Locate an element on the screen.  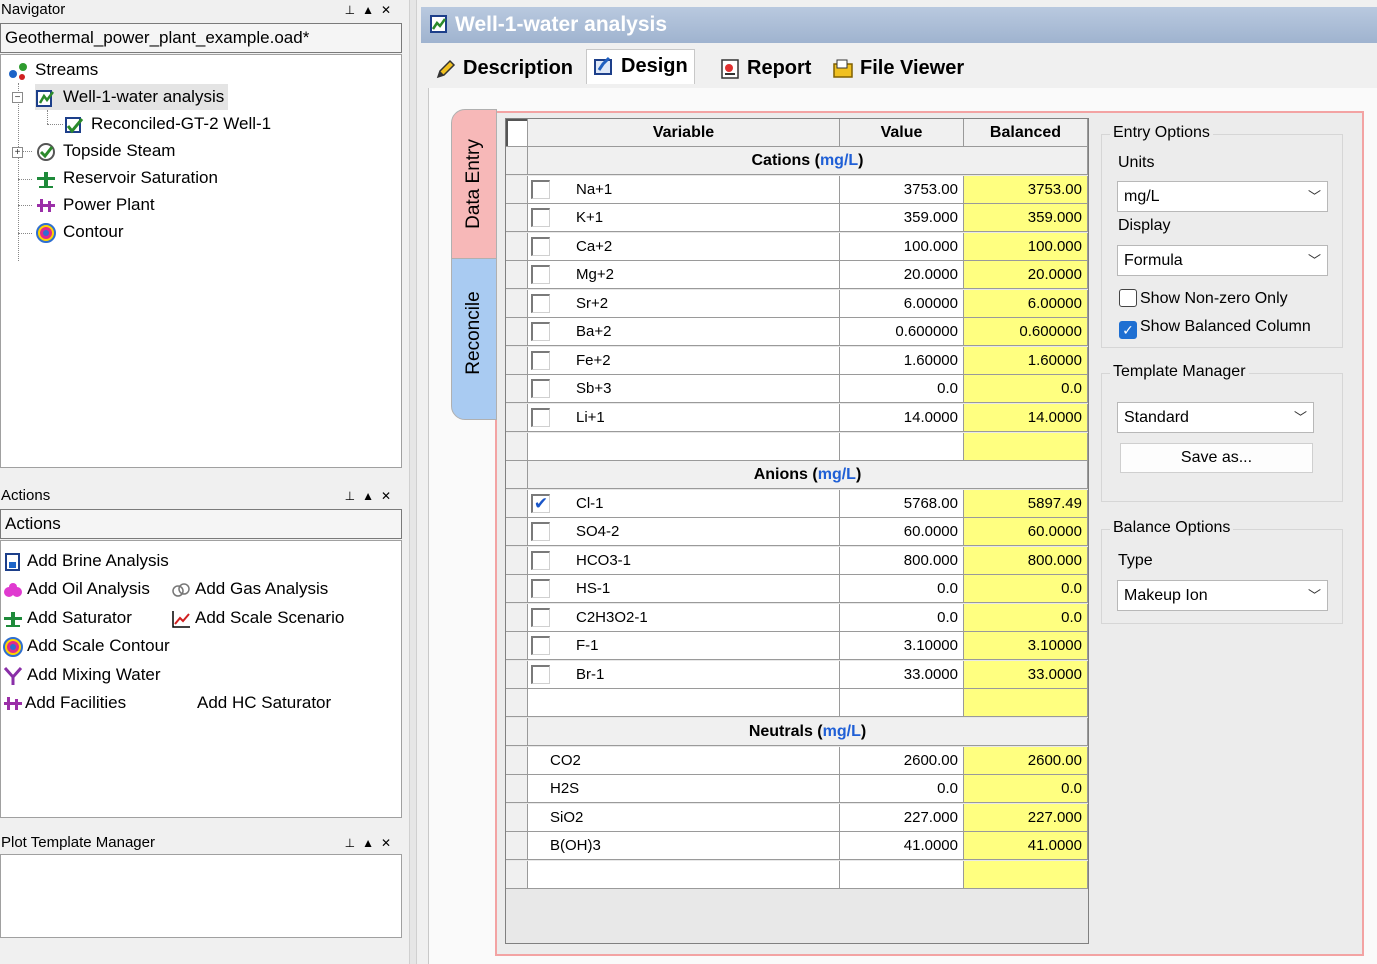
show-nonzero-only-checkbox: Show Non-zero Only is located at coordinates (1203, 298).